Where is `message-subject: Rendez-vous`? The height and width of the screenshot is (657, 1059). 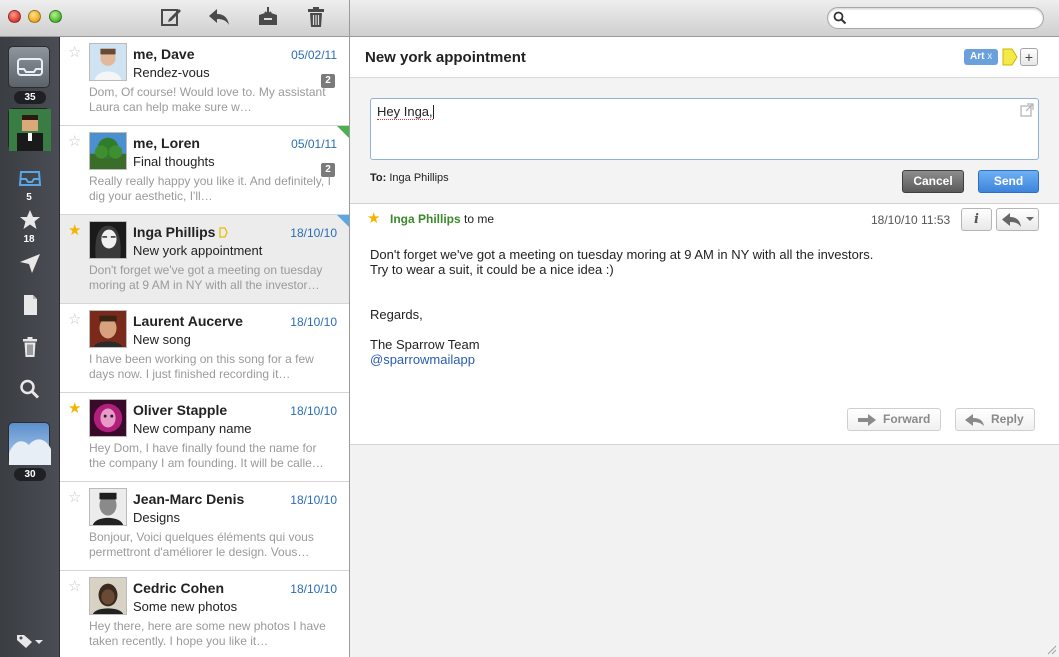 message-subject: Rendez-vous is located at coordinates (171, 72).